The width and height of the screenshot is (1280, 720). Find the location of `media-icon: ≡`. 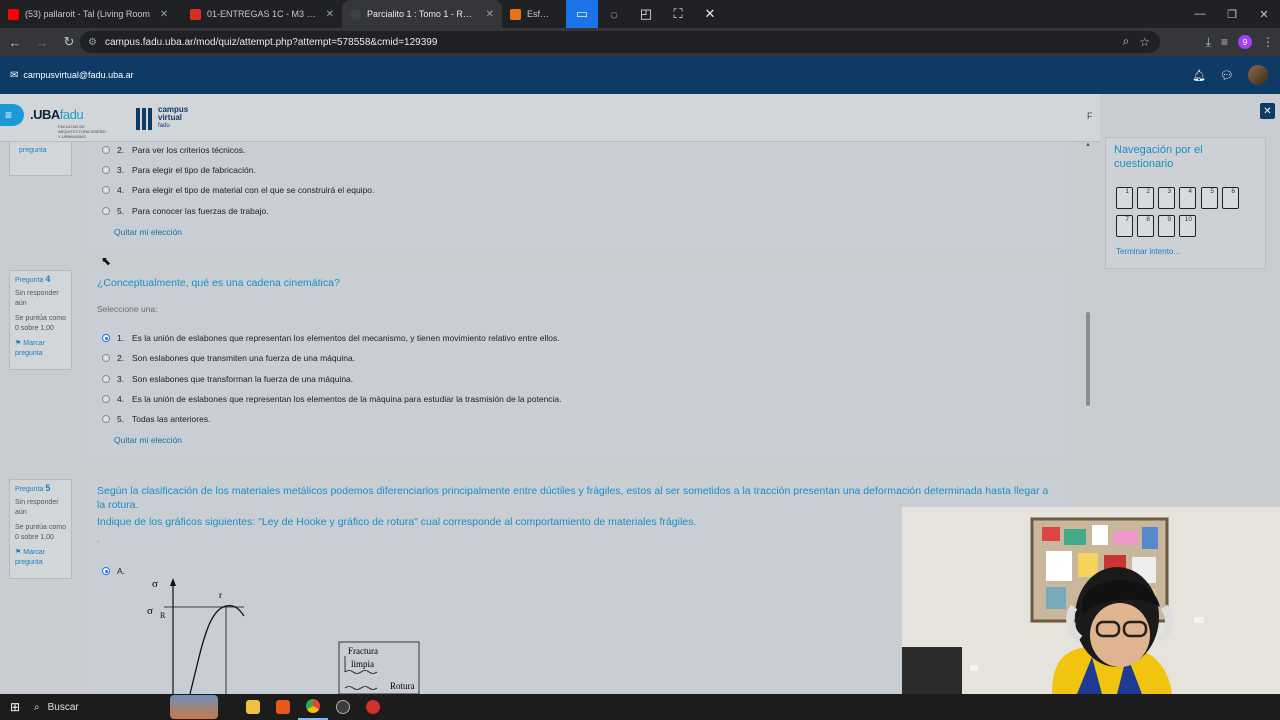

media-icon: ≡ is located at coordinates (1224, 42).